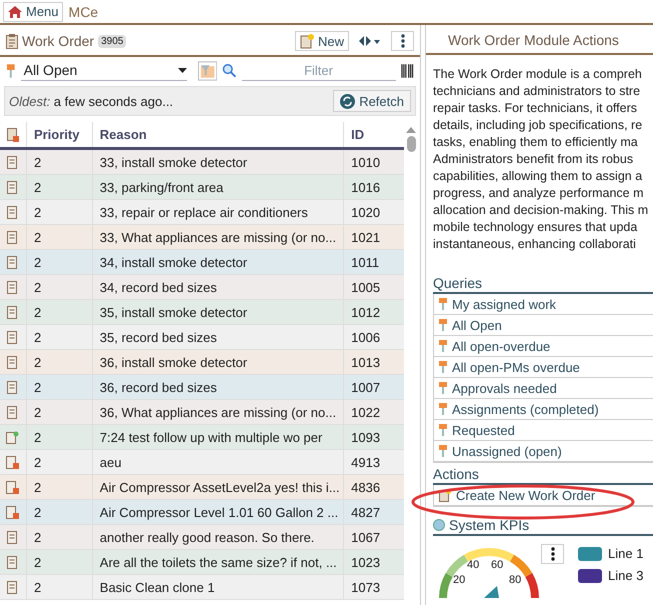 The width and height of the screenshot is (653, 605). Describe the element at coordinates (370, 41) in the screenshot. I see `split-view-icon` at that location.